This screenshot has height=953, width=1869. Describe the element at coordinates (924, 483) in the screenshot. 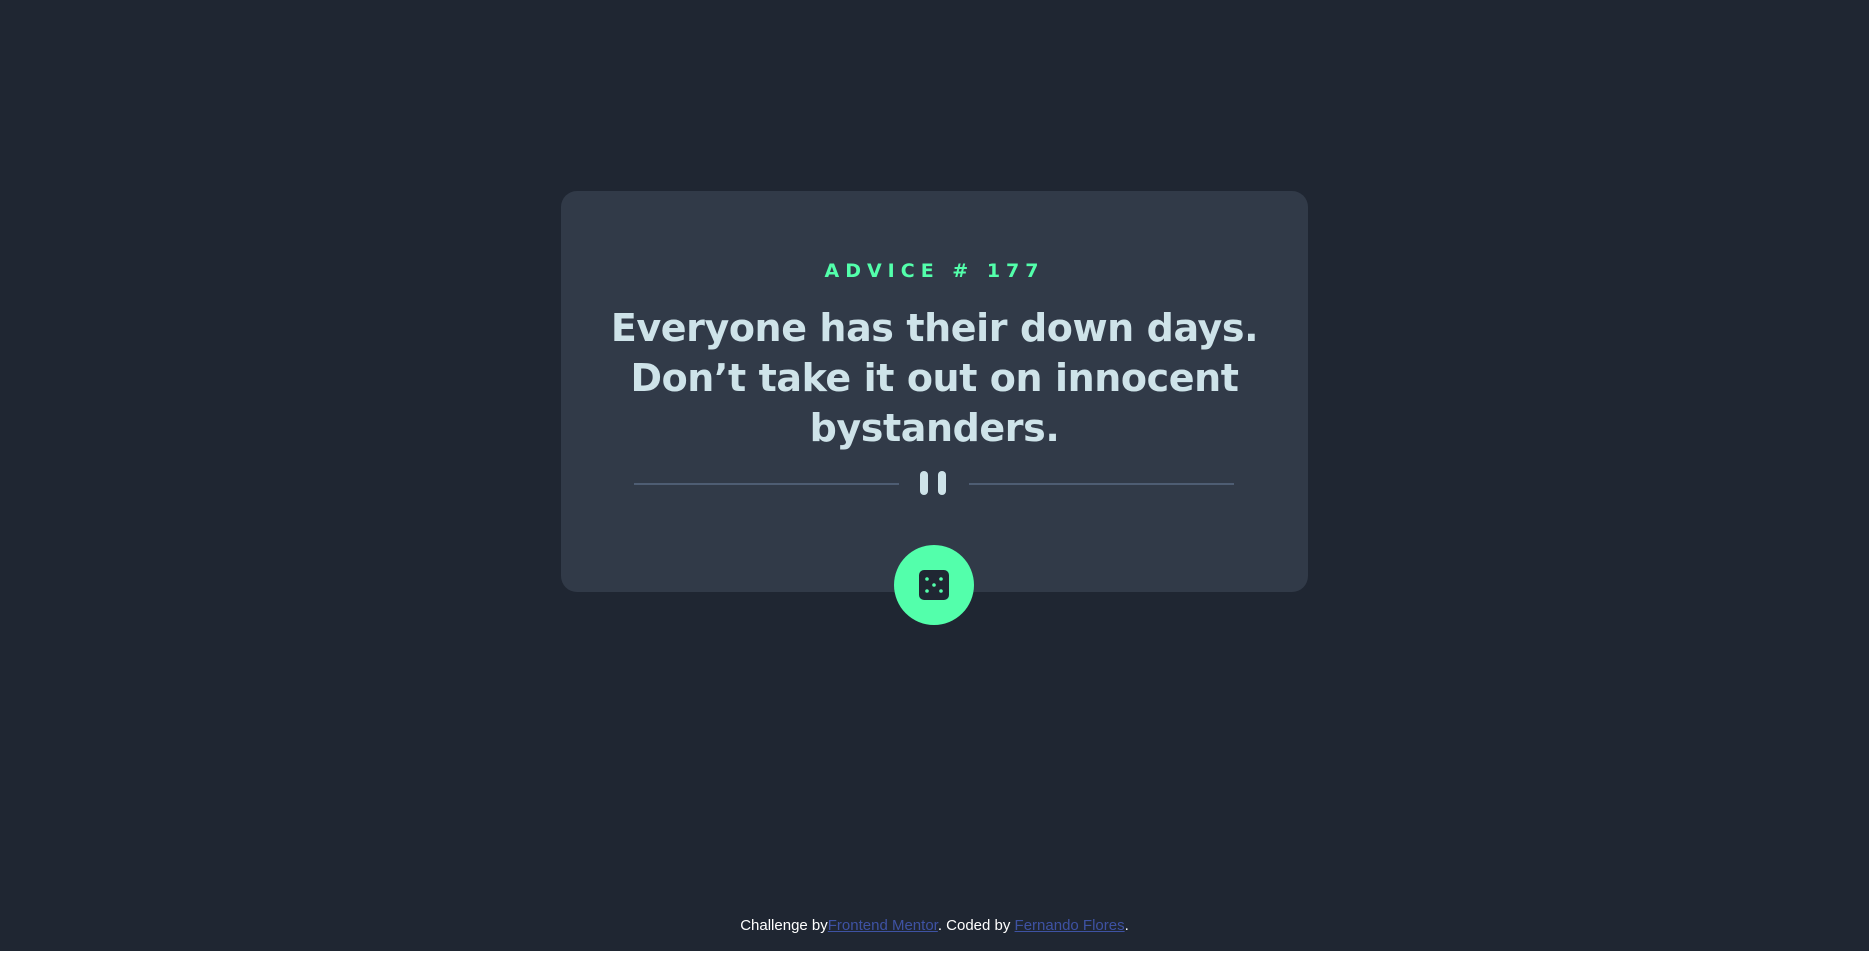

I see `pause-bar-left` at that location.